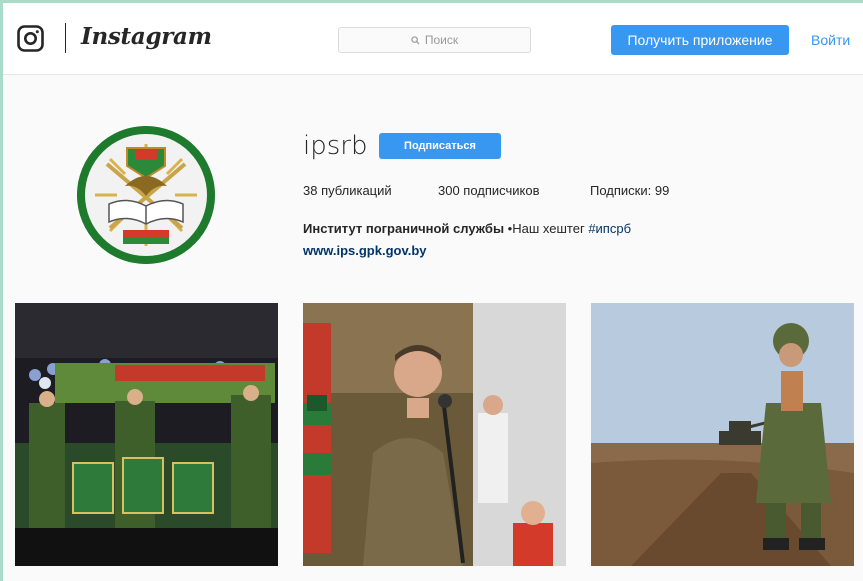 Image resolution: width=863 pixels, height=581 pixels. What do you see at coordinates (347, 190) in the screenshot?
I see `stat-posts: 38 публикаций` at bounding box center [347, 190].